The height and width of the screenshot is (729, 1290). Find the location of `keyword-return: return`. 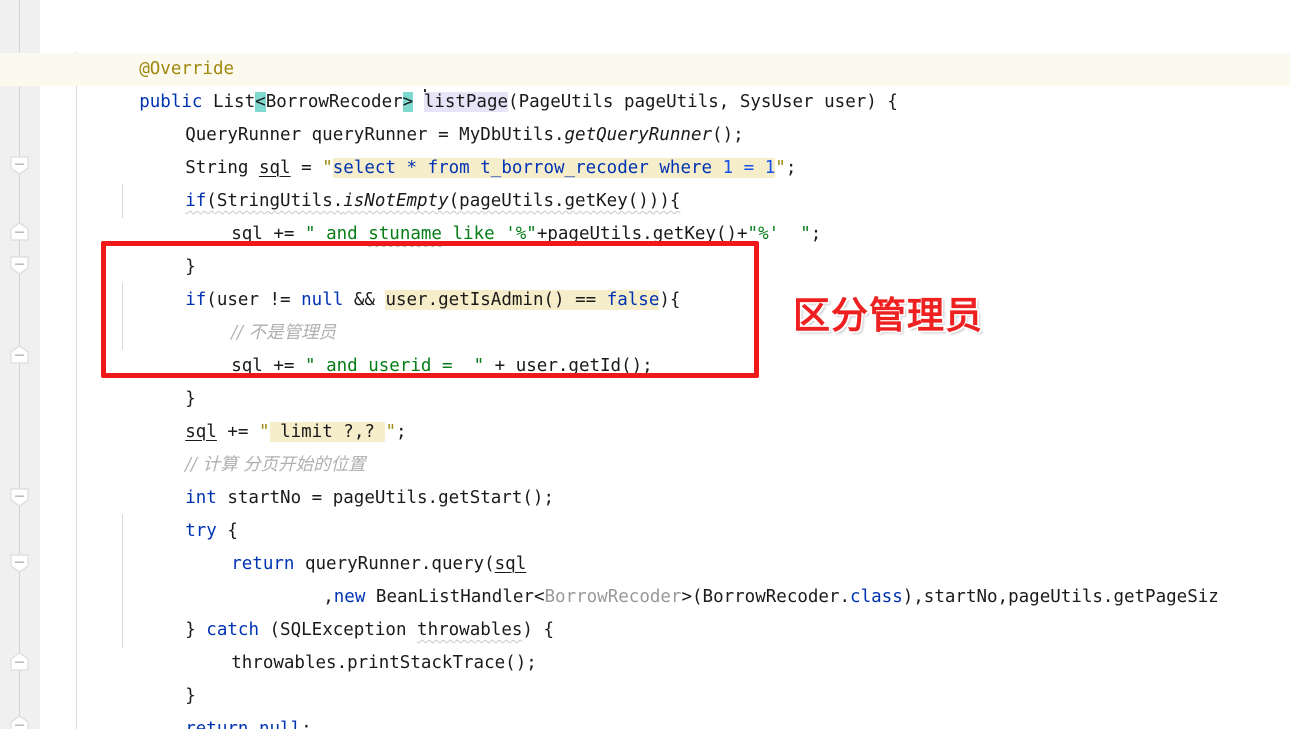

keyword-return: return is located at coordinates (263, 564).